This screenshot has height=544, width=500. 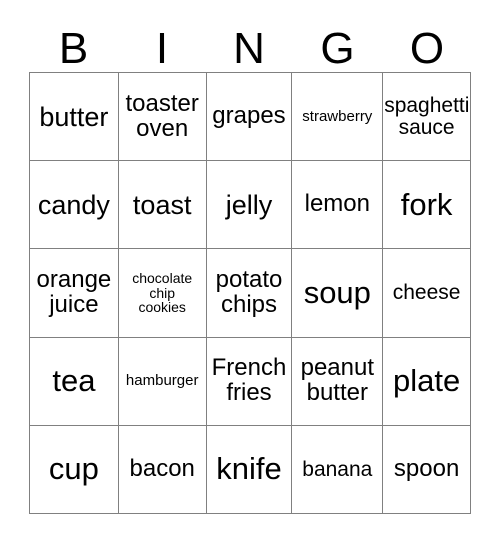 I want to click on bingo-cell: grapes, so click(x=249, y=117).